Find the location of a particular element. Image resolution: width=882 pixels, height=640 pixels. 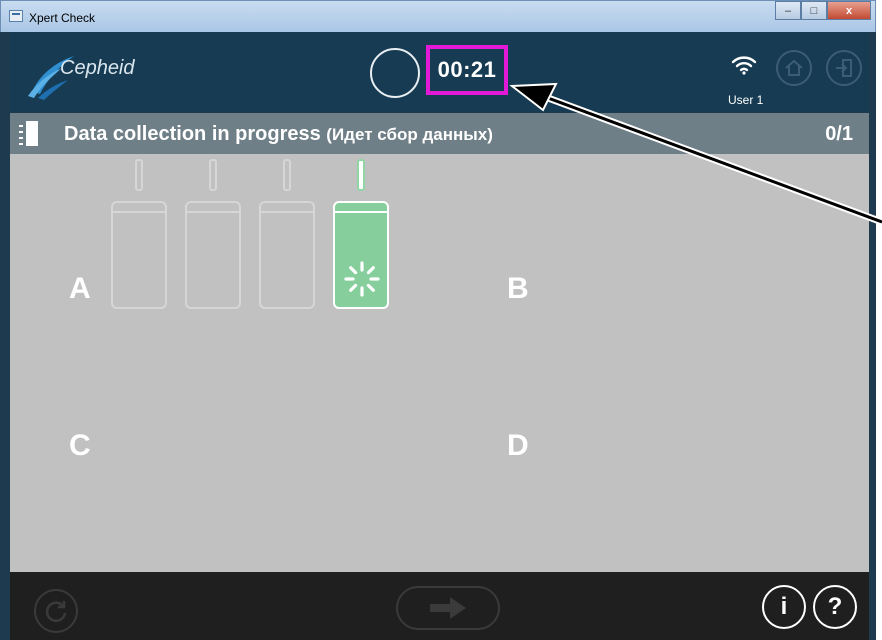

quadrant-label-d: D is located at coordinates (518, 445).